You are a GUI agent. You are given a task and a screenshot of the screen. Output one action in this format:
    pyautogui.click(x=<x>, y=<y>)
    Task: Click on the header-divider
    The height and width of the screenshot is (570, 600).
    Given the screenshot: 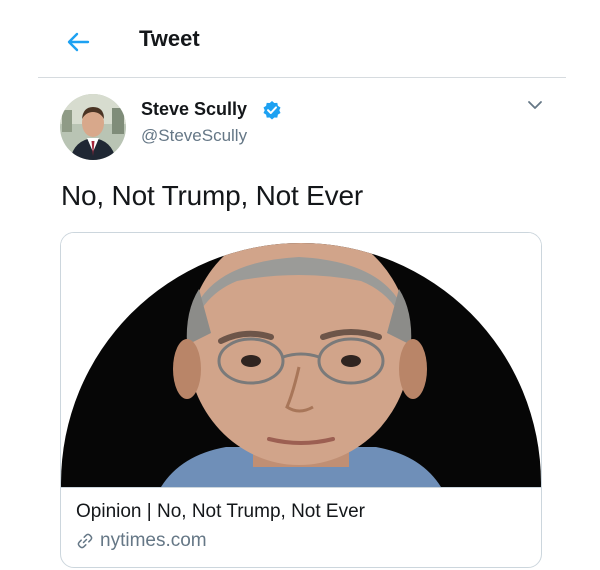 What is the action you would take?
    pyautogui.click(x=302, y=77)
    